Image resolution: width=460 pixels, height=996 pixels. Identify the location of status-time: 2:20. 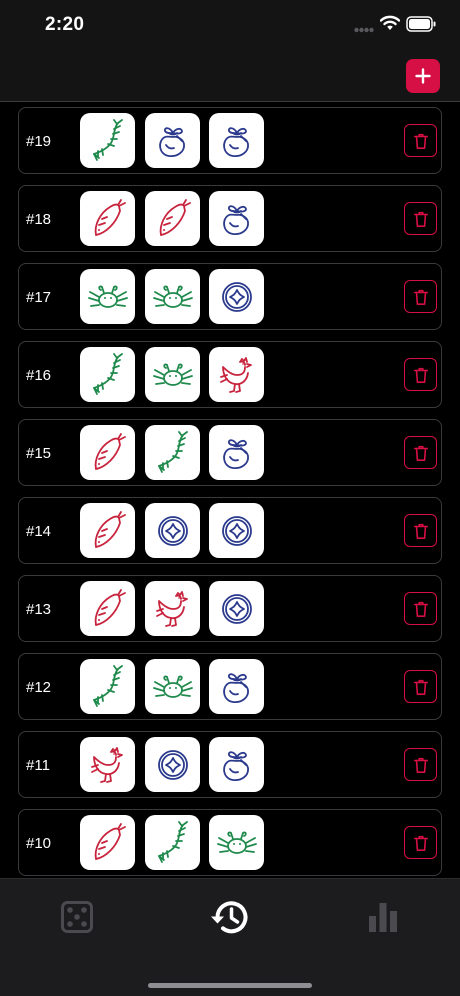
(65, 24).